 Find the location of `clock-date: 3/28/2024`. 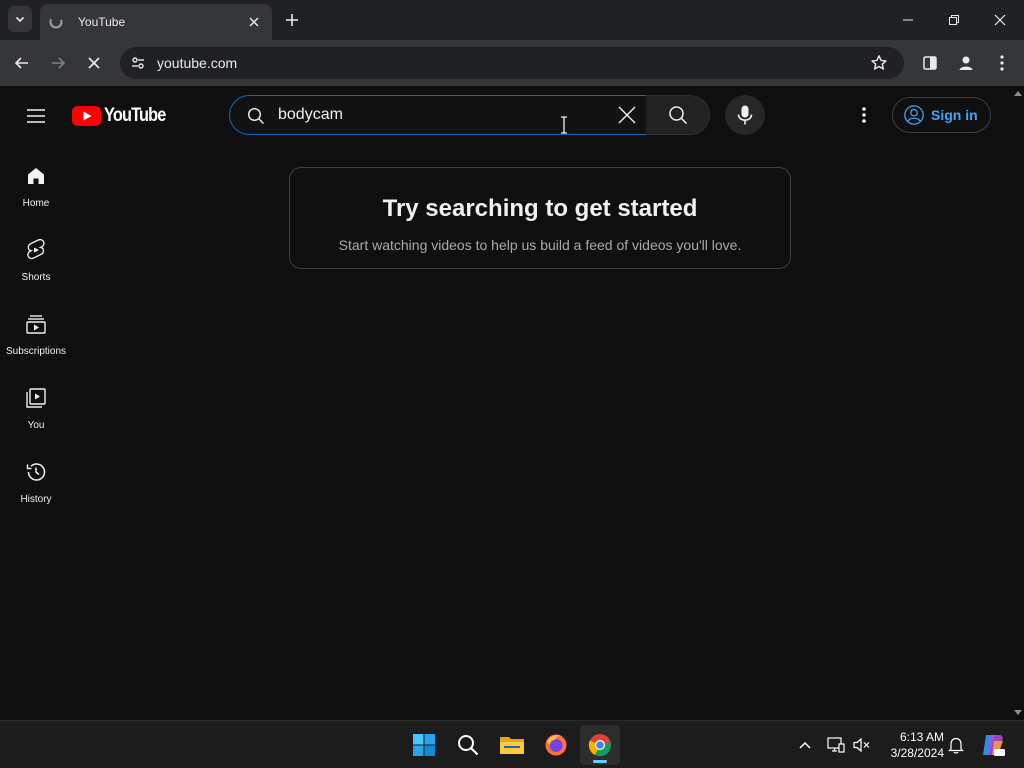

clock-date: 3/28/2024 is located at coordinates (917, 753).